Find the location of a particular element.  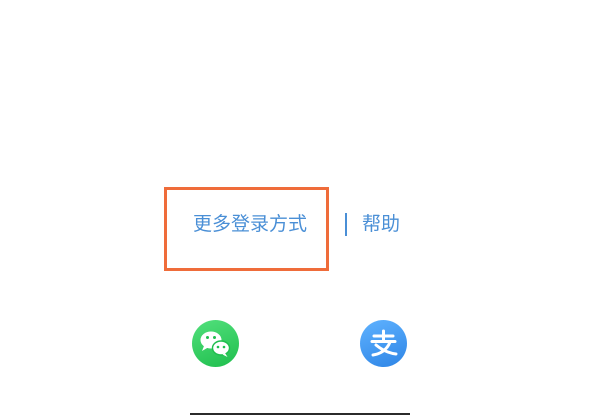

help-link: 帮助 is located at coordinates (381, 224).